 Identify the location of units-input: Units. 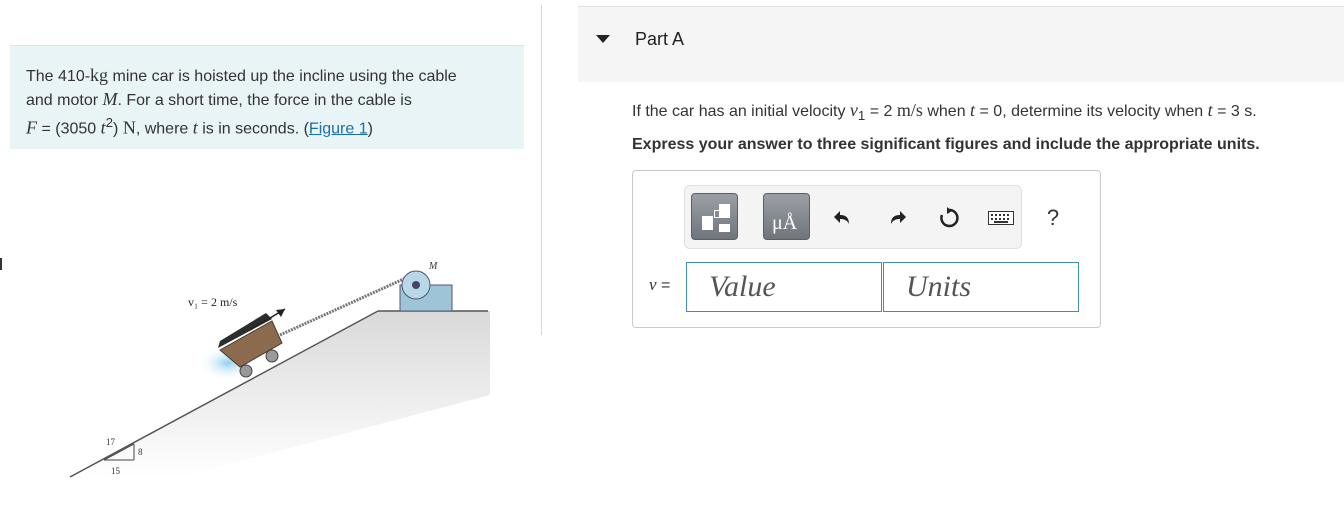
(981, 287).